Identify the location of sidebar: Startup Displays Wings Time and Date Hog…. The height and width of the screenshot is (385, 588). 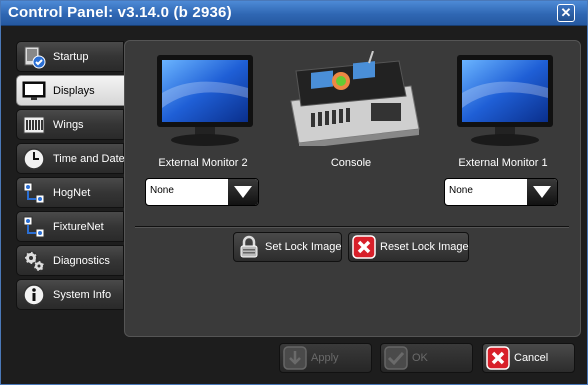
(72, 181).